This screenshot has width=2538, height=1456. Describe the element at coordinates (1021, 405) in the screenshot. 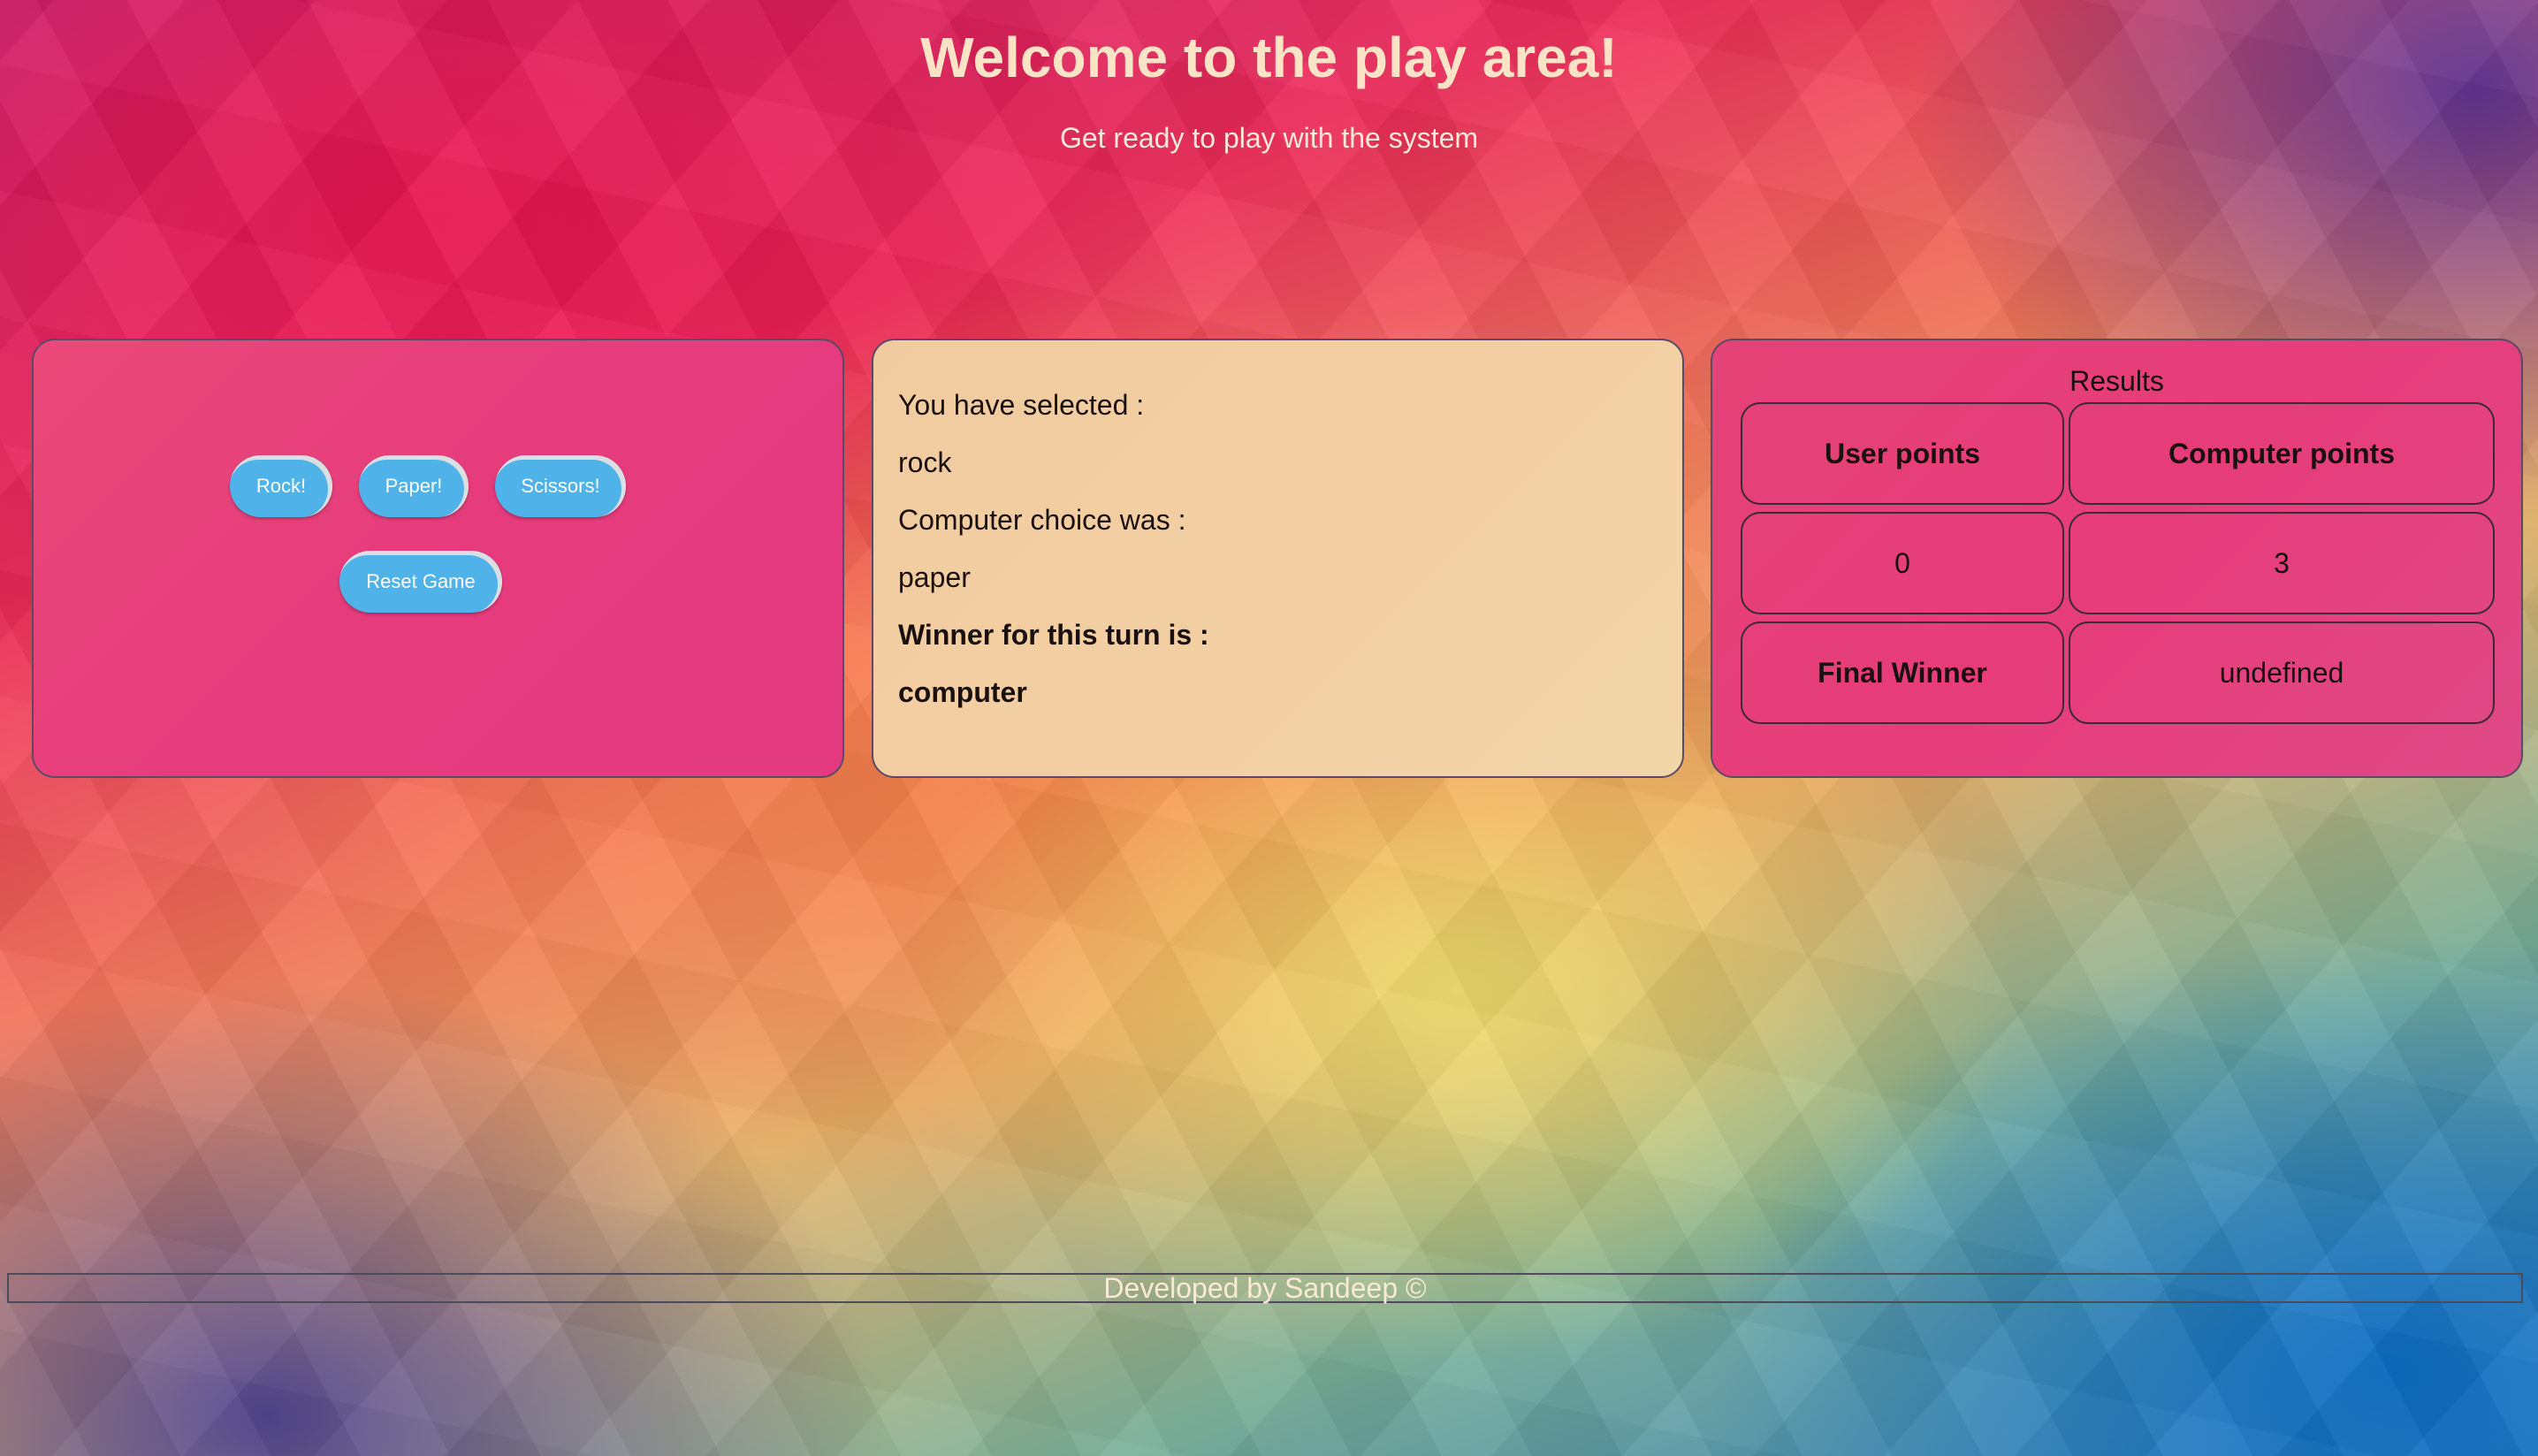

I see `selected-caption: You have selected :` at that location.